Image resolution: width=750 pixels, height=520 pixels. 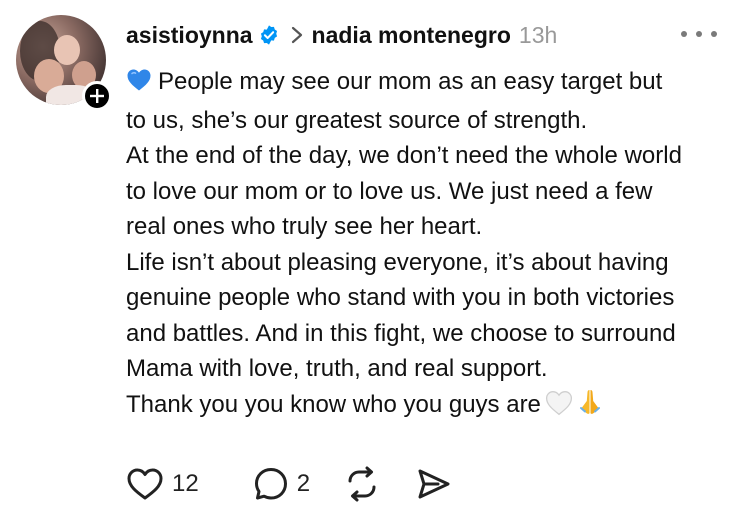 I want to click on comment-icon, so click(x=270, y=484).